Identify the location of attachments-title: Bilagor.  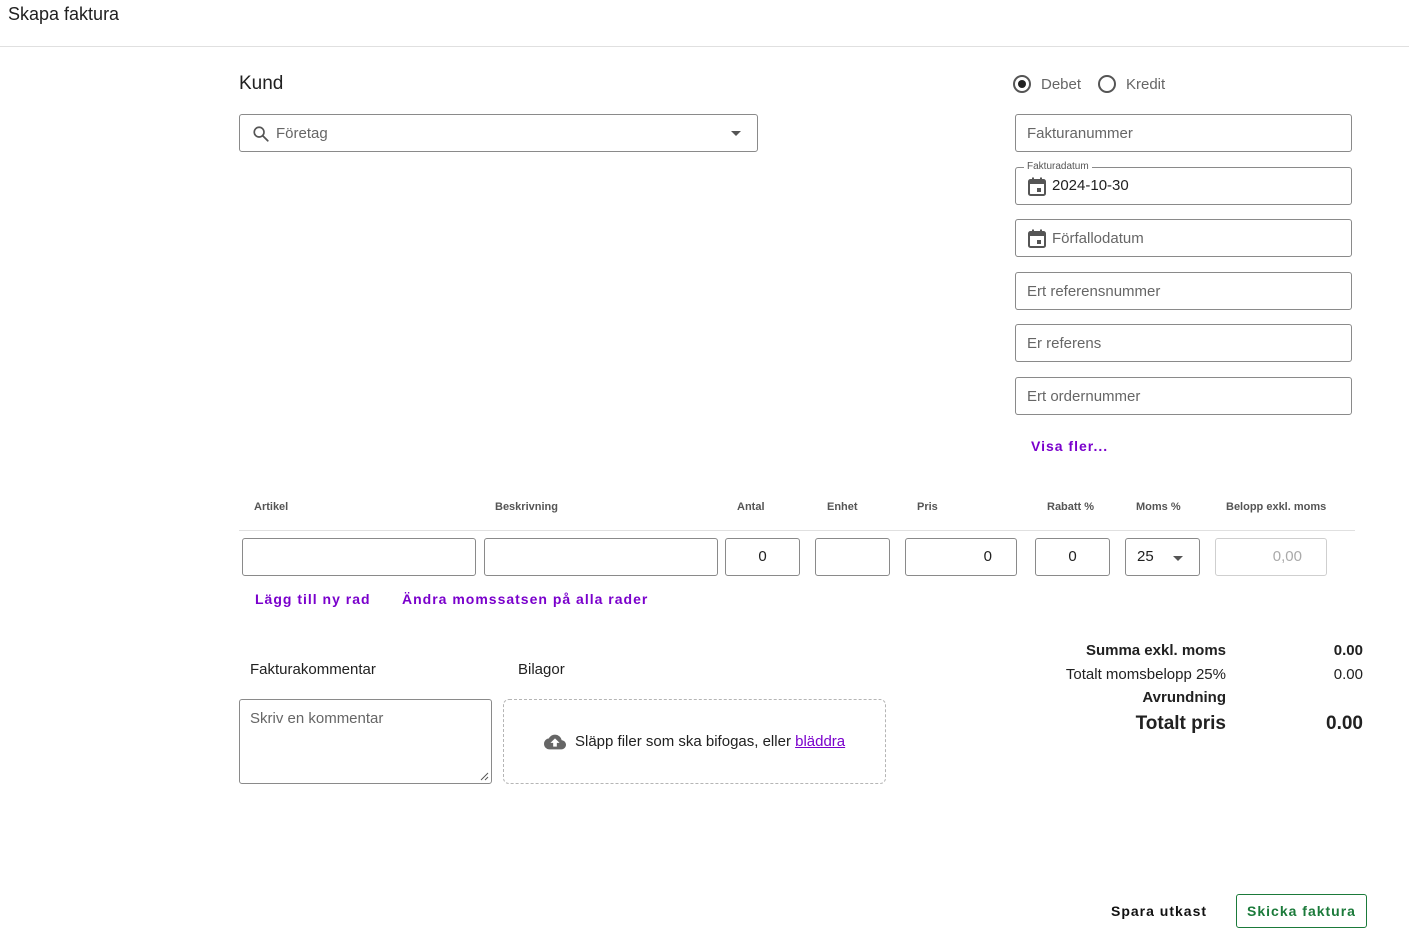
(541, 669).